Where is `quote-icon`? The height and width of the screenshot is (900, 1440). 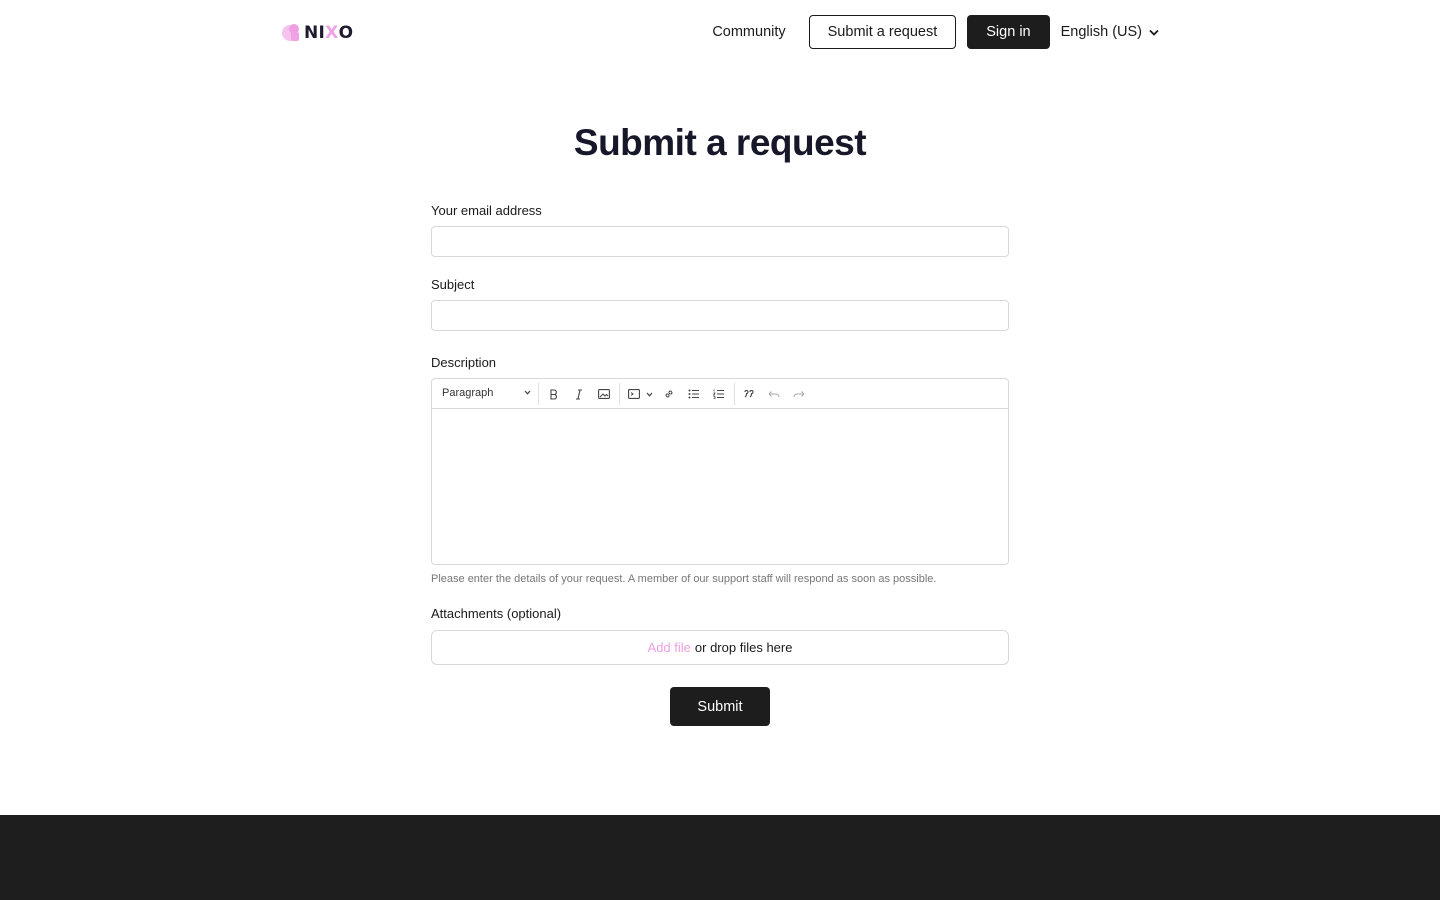
quote-icon is located at coordinates (749, 394).